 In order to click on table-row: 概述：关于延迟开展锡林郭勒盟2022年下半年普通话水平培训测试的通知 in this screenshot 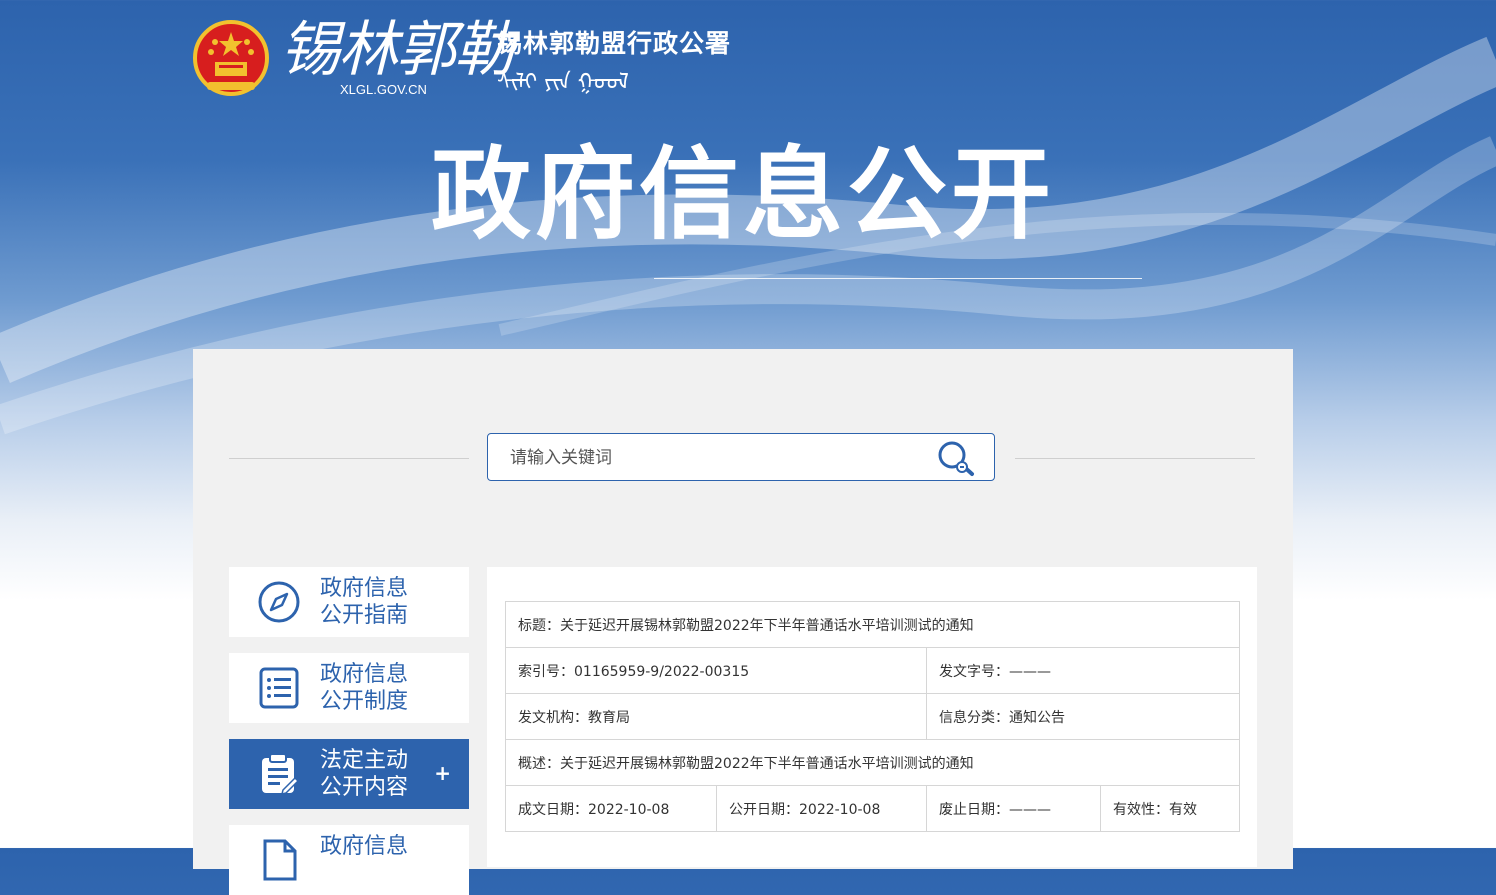, I will do `click(872, 762)`.